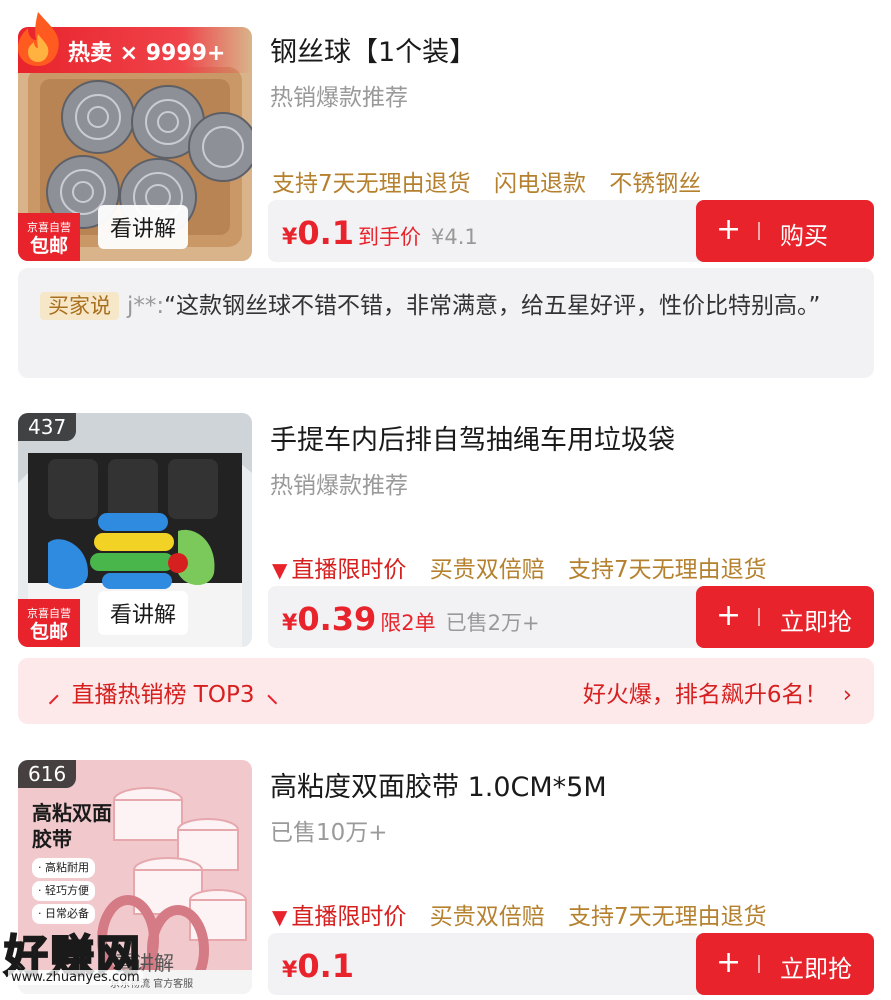 The height and width of the screenshot is (1000, 891). Describe the element at coordinates (492, 623) in the screenshot. I see `sold-count: 已售2万+` at that location.